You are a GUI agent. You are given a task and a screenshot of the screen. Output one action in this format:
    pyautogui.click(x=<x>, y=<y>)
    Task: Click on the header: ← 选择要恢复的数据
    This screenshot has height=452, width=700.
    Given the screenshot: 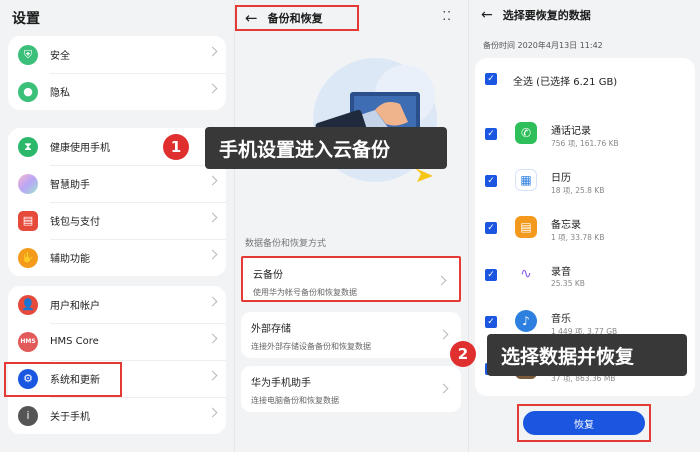 What is the action you would take?
    pyautogui.click(x=536, y=15)
    